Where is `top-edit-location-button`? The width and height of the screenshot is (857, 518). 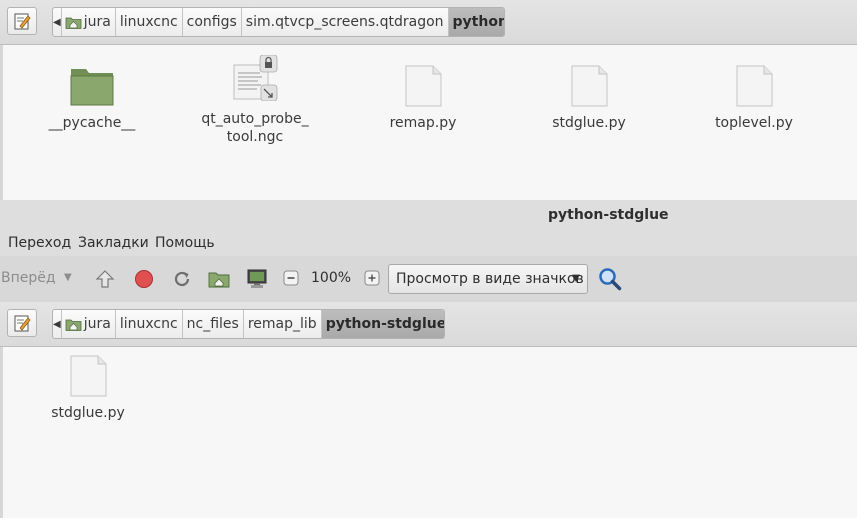 top-edit-location-button is located at coordinates (22, 21).